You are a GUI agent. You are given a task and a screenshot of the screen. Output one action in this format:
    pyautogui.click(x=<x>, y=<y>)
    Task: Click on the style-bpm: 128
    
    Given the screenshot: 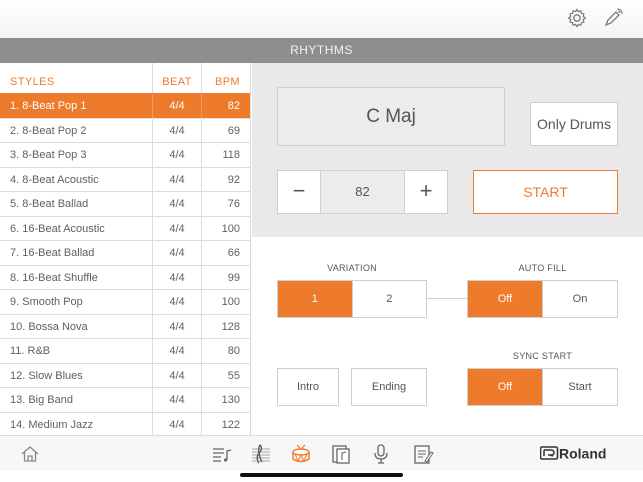 What is the action you would take?
    pyautogui.click(x=230, y=326)
    